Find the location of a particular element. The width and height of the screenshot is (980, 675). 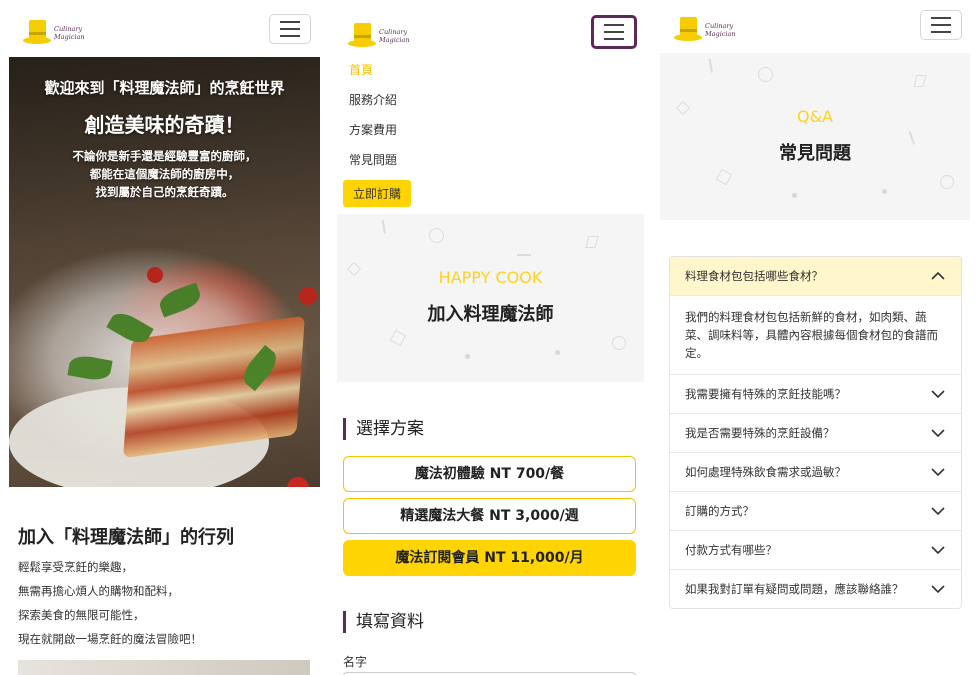

faq-question-text: 如果我對訂單有疑問或問題，應該聯絡誰？ is located at coordinates (794, 589).